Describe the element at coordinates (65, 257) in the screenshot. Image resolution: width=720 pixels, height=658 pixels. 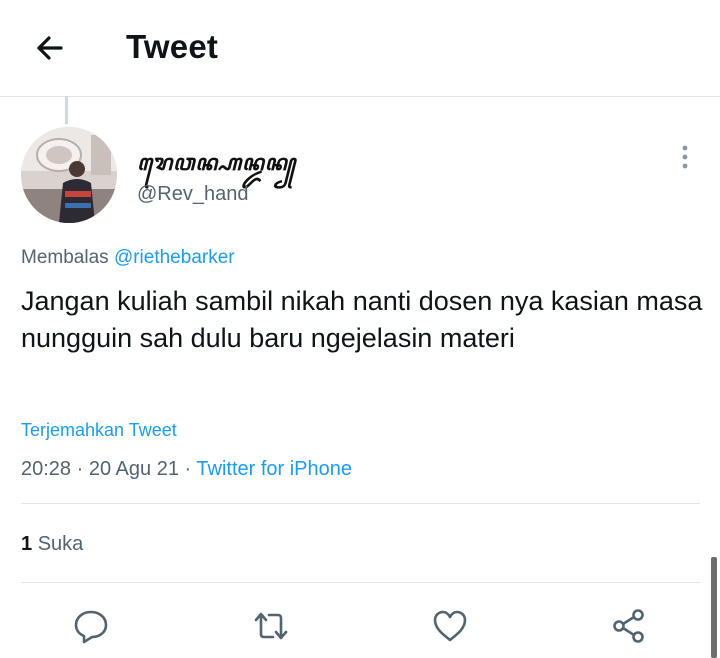
I see `replying-to-label: Membalas` at that location.